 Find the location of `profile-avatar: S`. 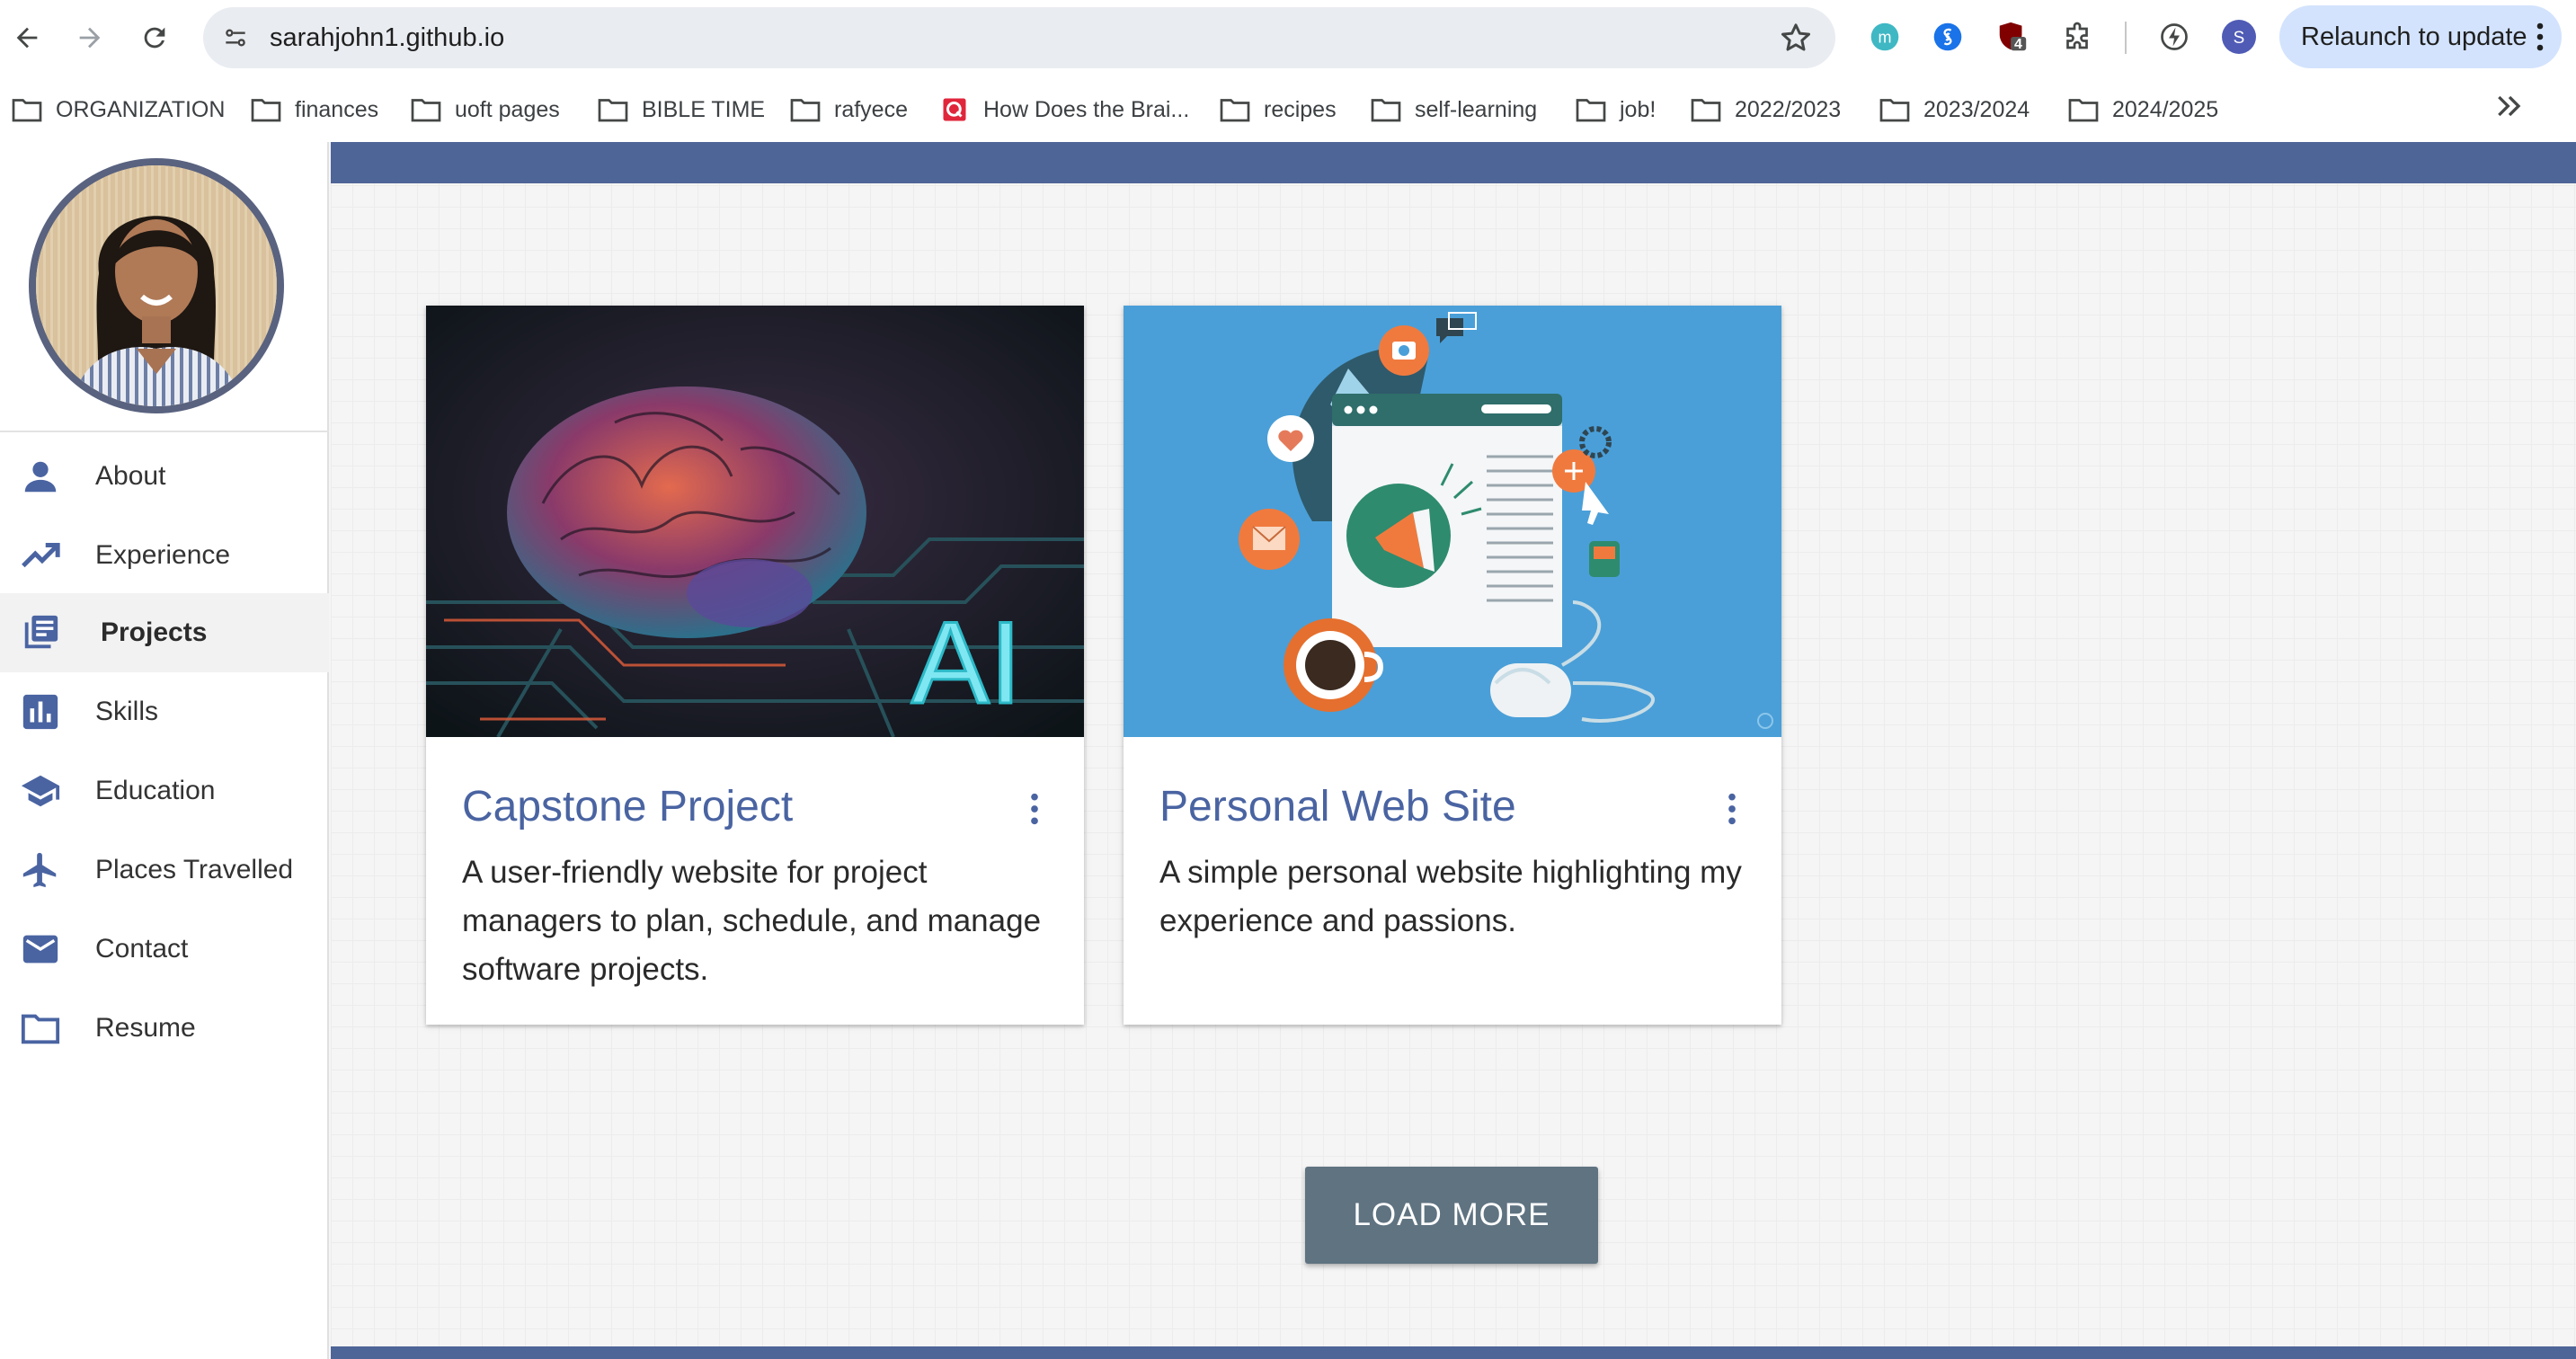

profile-avatar: S is located at coordinates (2239, 37).